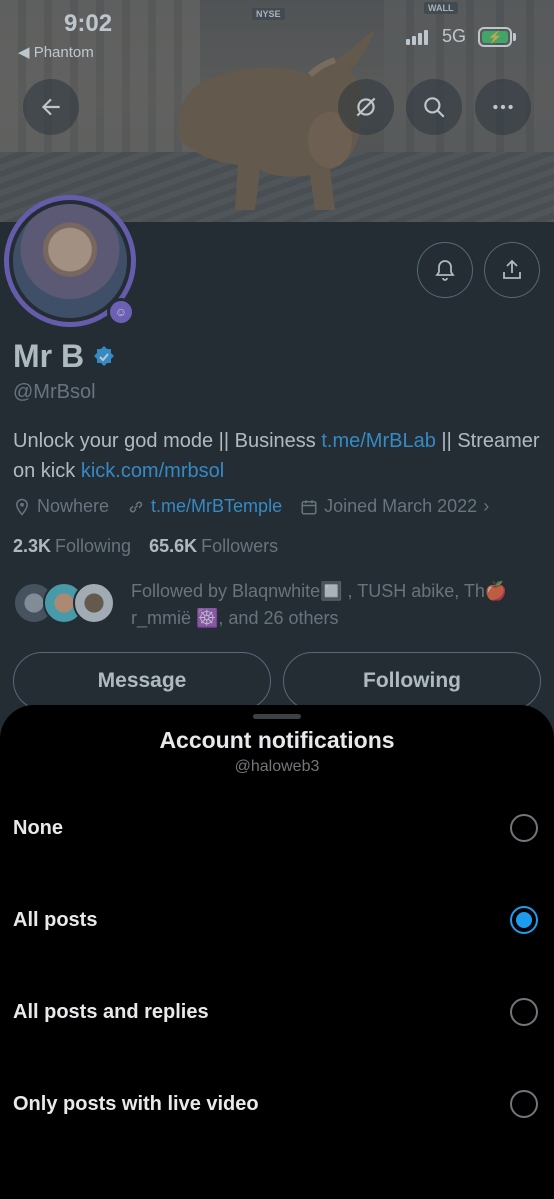 This screenshot has width=554, height=1199. I want to click on radio-dot, so click(524, 920).